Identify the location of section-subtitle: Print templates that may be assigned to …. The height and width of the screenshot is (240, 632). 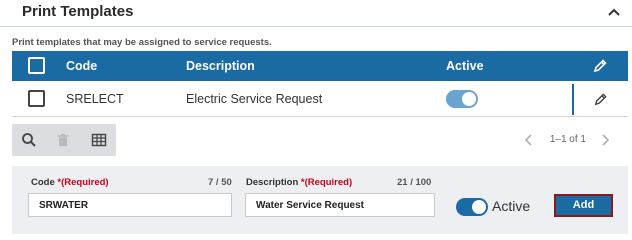
(142, 42).